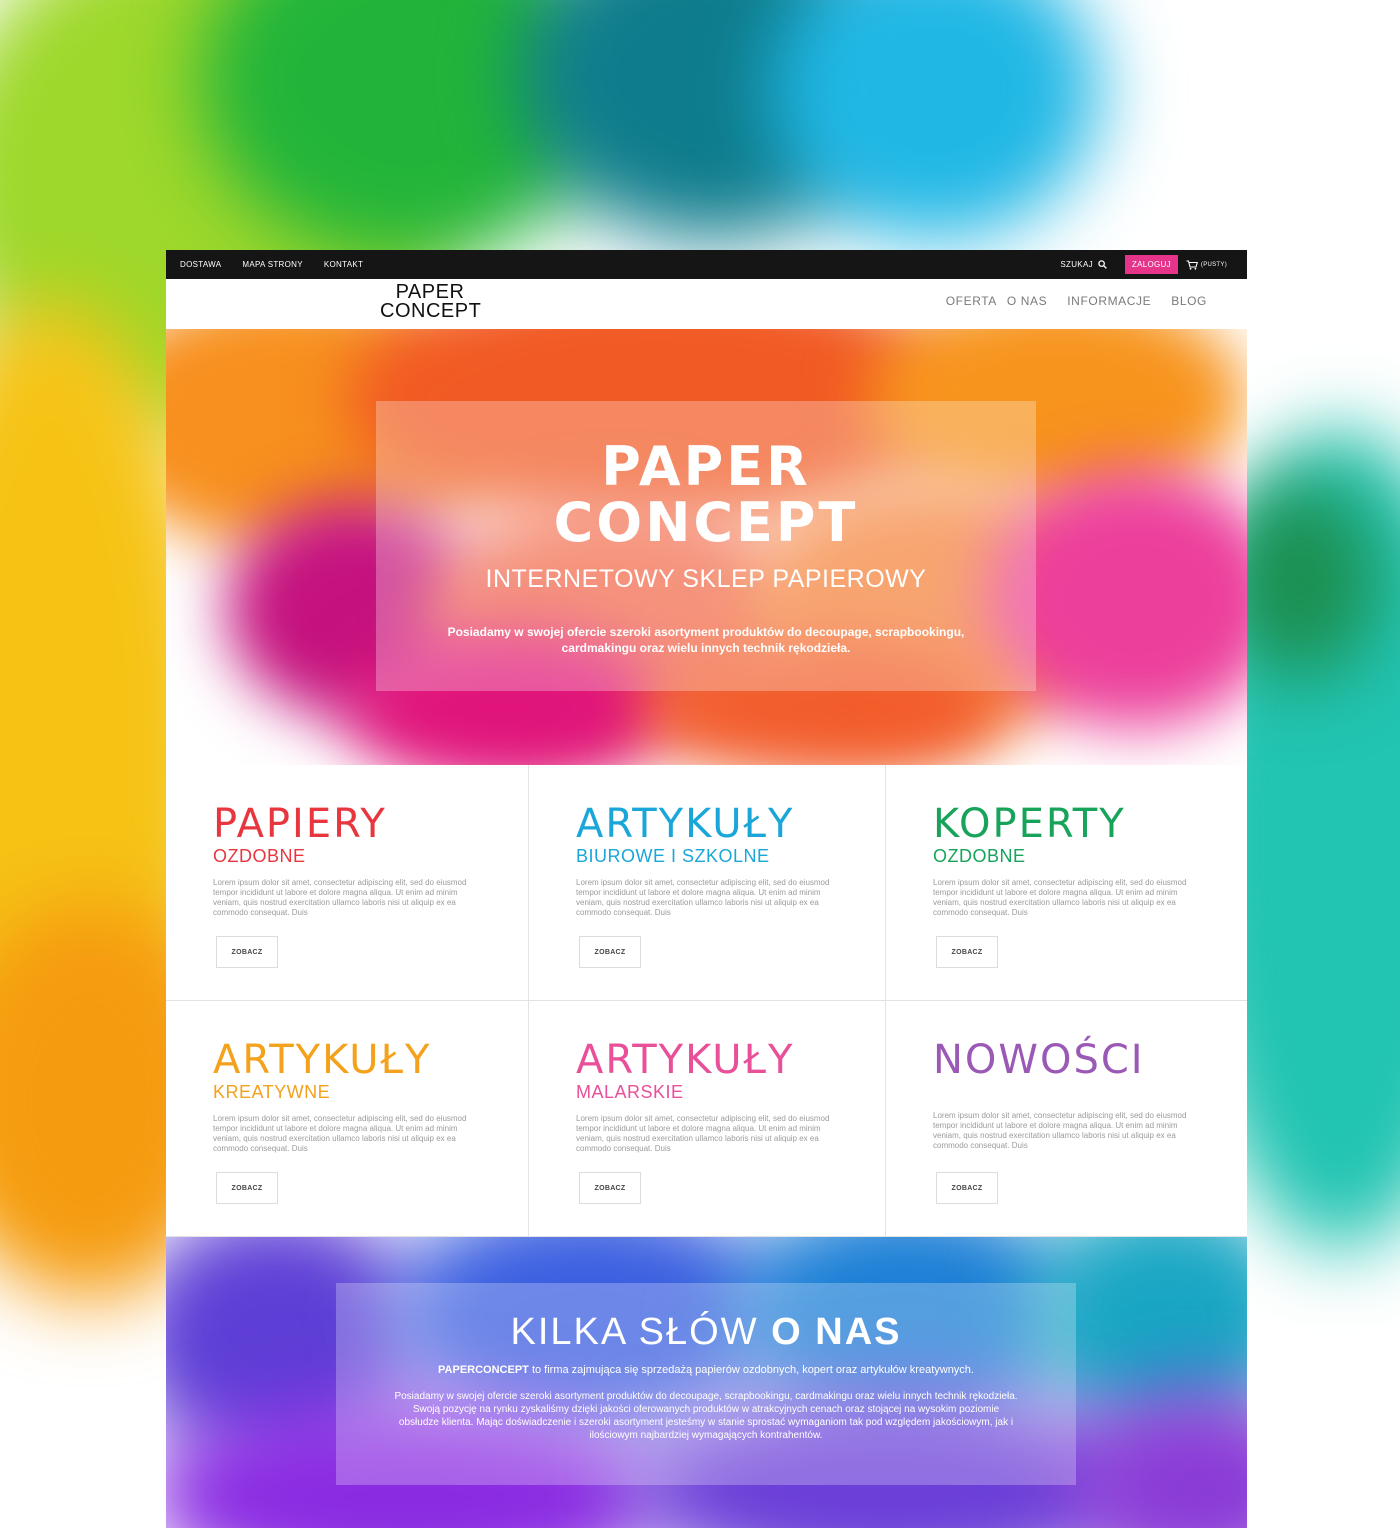 This screenshot has height=1528, width=1400. I want to click on cart-button: (PUSTY), so click(1206, 264).